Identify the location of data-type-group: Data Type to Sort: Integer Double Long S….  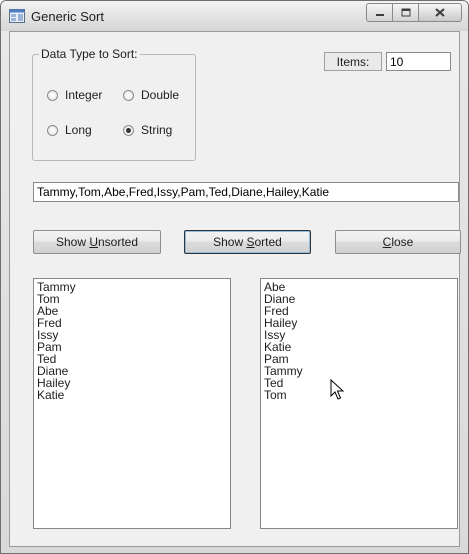
(114, 104).